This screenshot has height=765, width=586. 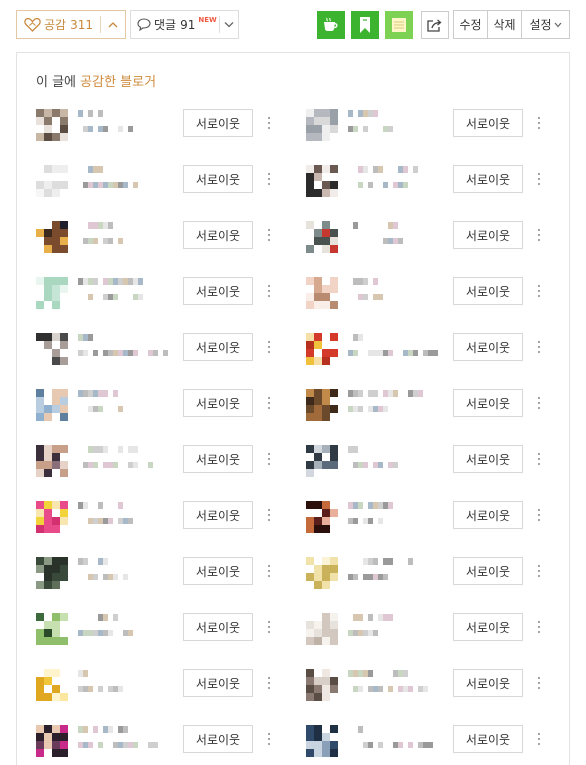 I want to click on comment-button: 댓글 91 NEW, so click(x=184, y=24).